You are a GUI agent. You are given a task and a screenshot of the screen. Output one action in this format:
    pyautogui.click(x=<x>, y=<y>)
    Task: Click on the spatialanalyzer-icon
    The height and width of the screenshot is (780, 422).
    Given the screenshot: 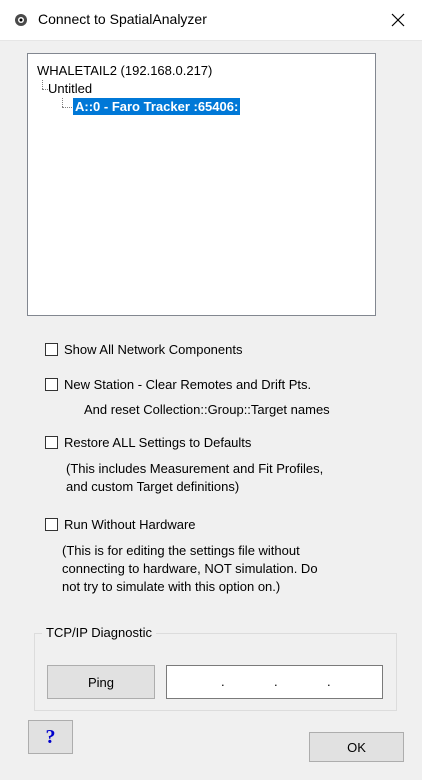 What is the action you would take?
    pyautogui.click(x=21, y=20)
    